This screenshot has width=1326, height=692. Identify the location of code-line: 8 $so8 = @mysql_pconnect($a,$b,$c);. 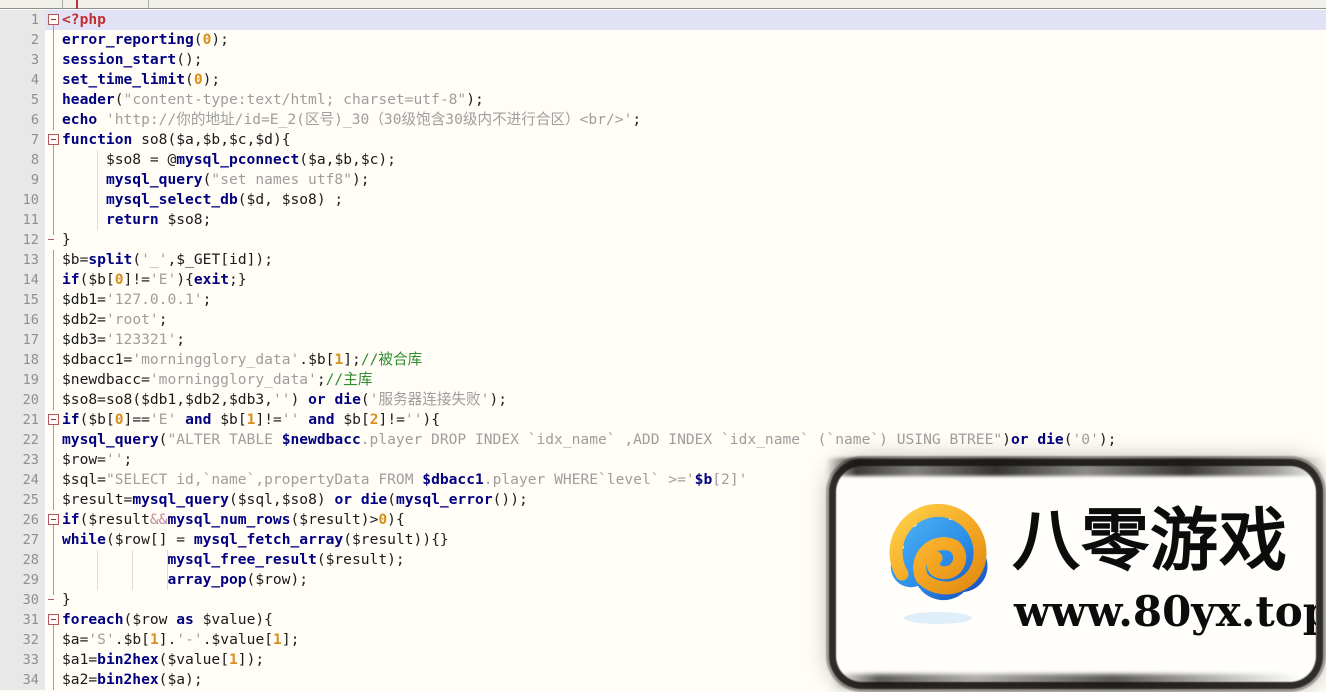
(663, 160).